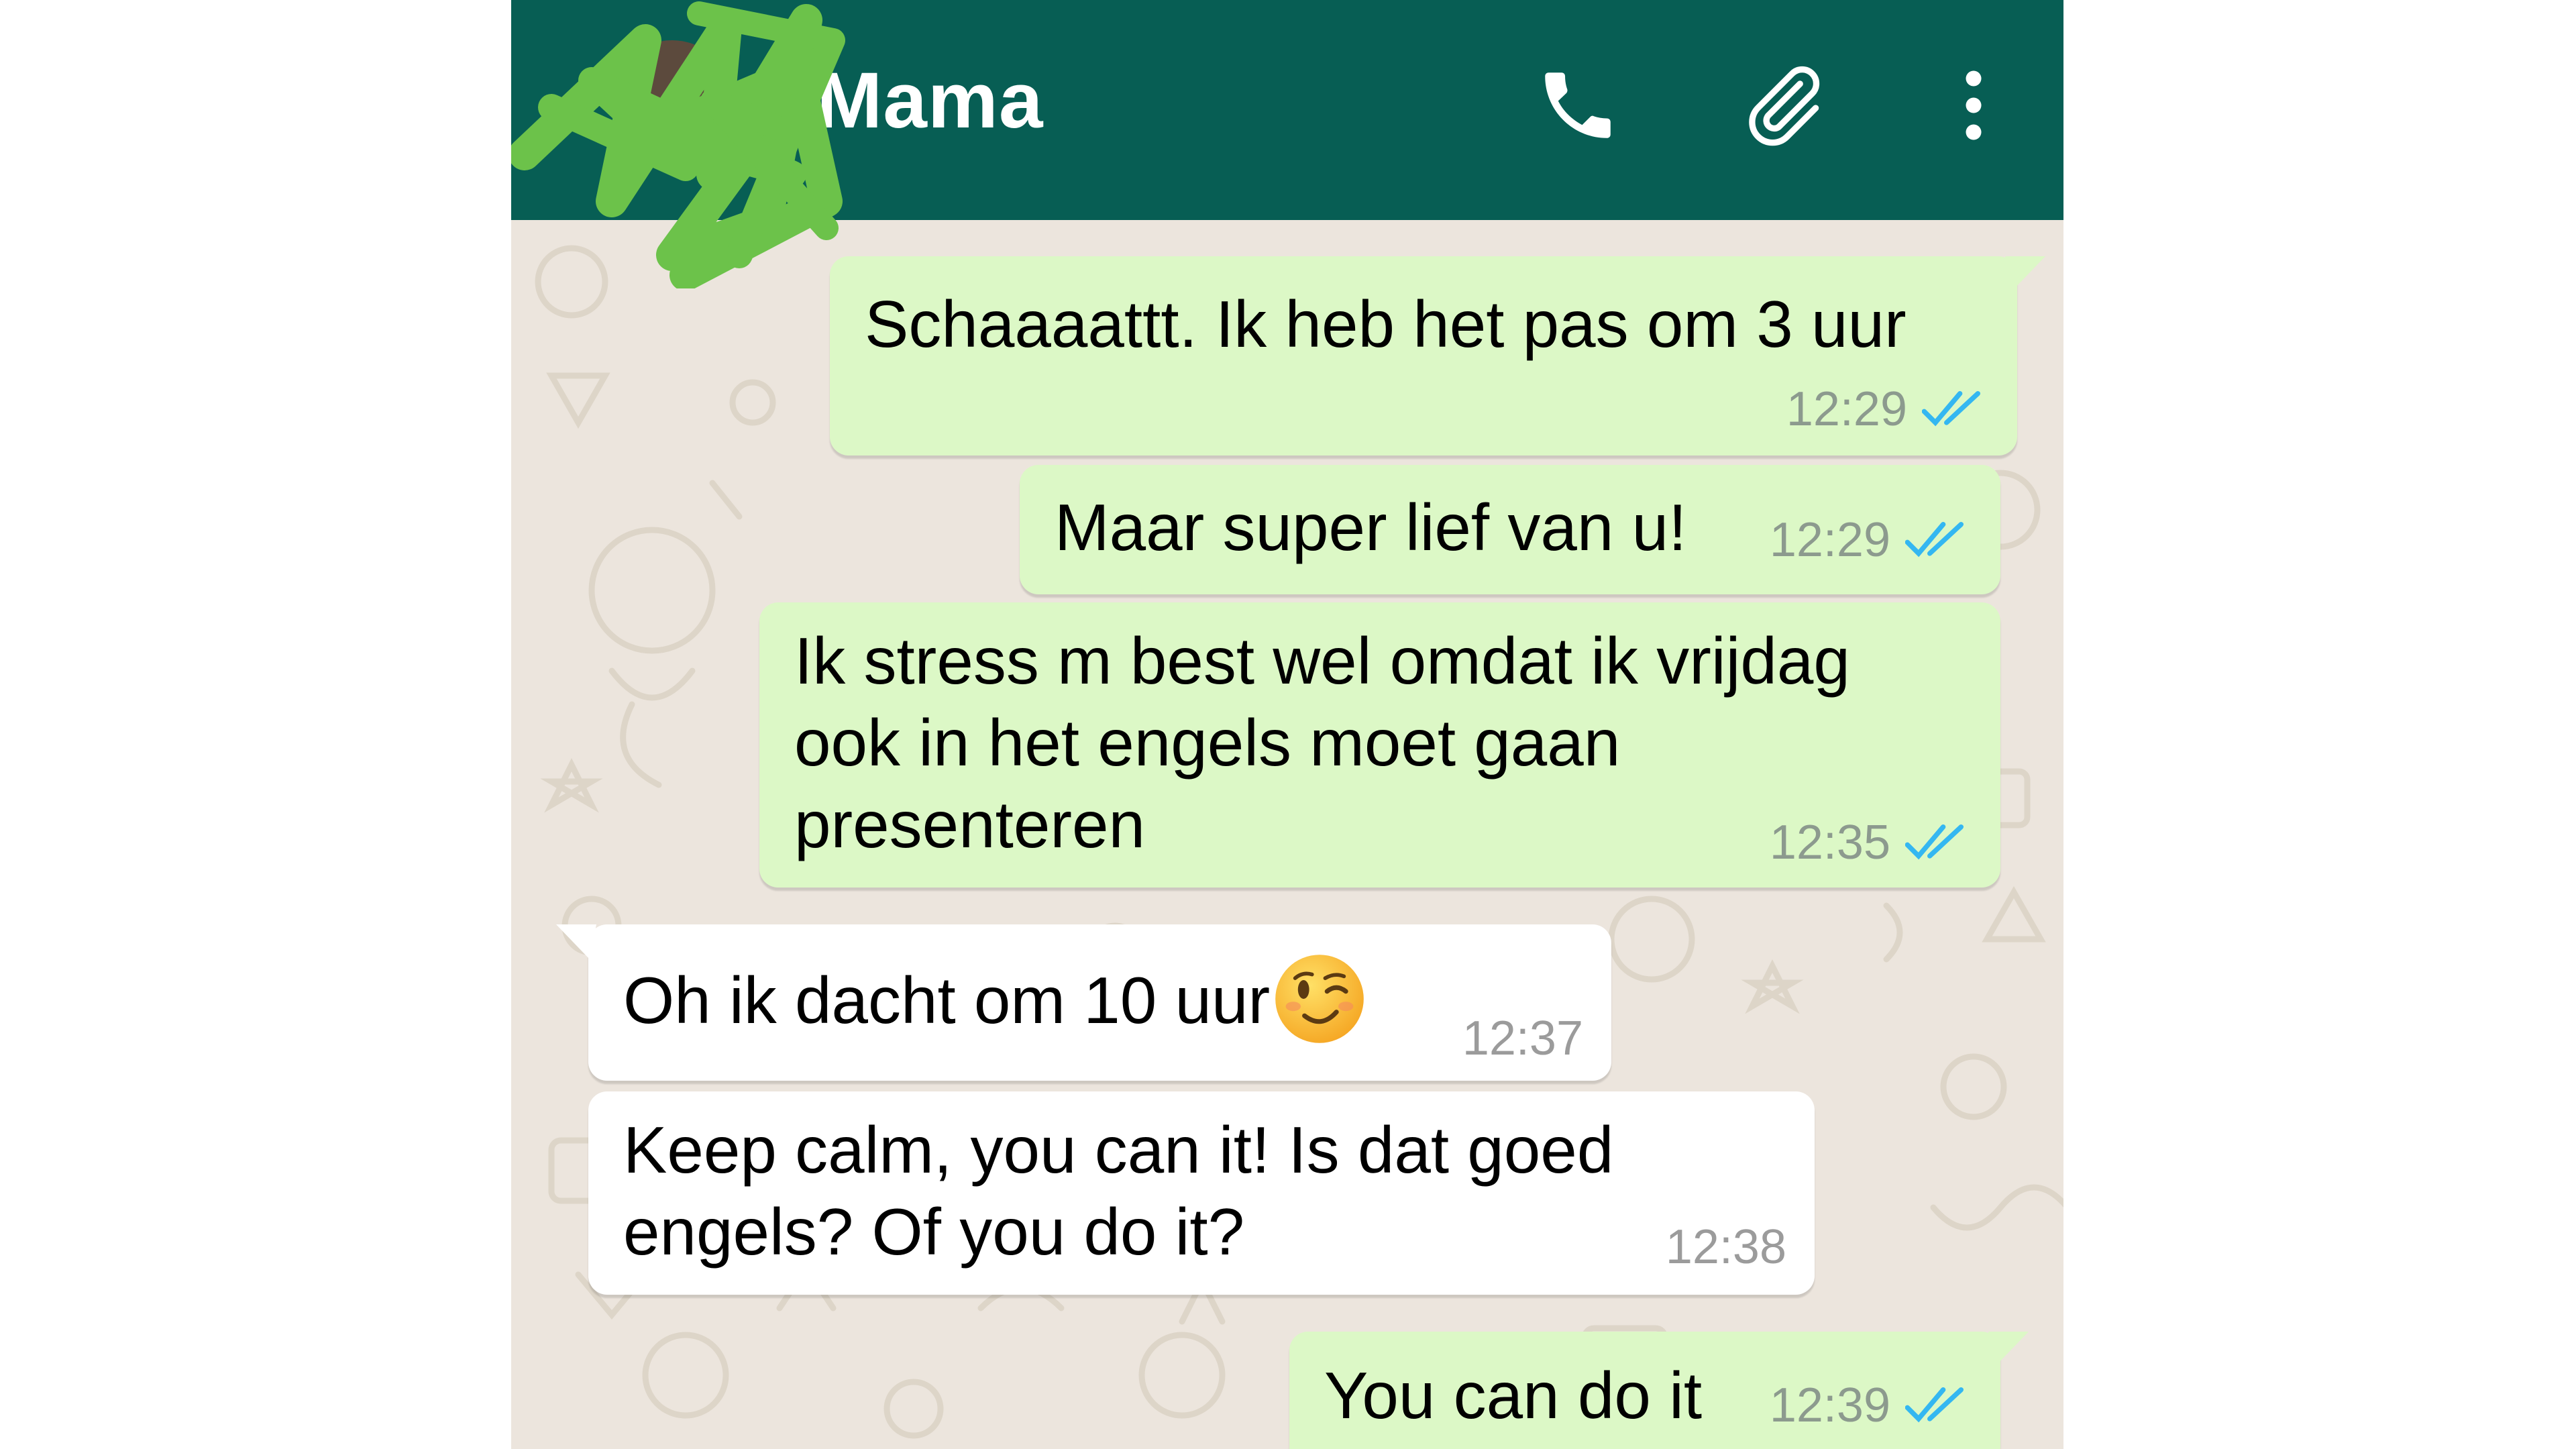 The image size is (2576, 1449). I want to click on message-time: 12:39, so click(1829, 1405).